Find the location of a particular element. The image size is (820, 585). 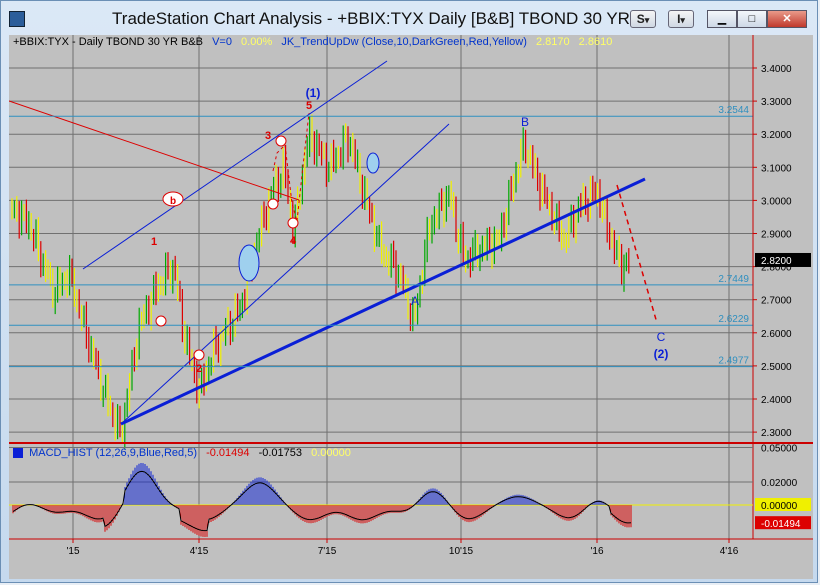

percent-label: 0.00% is located at coordinates (257, 42).